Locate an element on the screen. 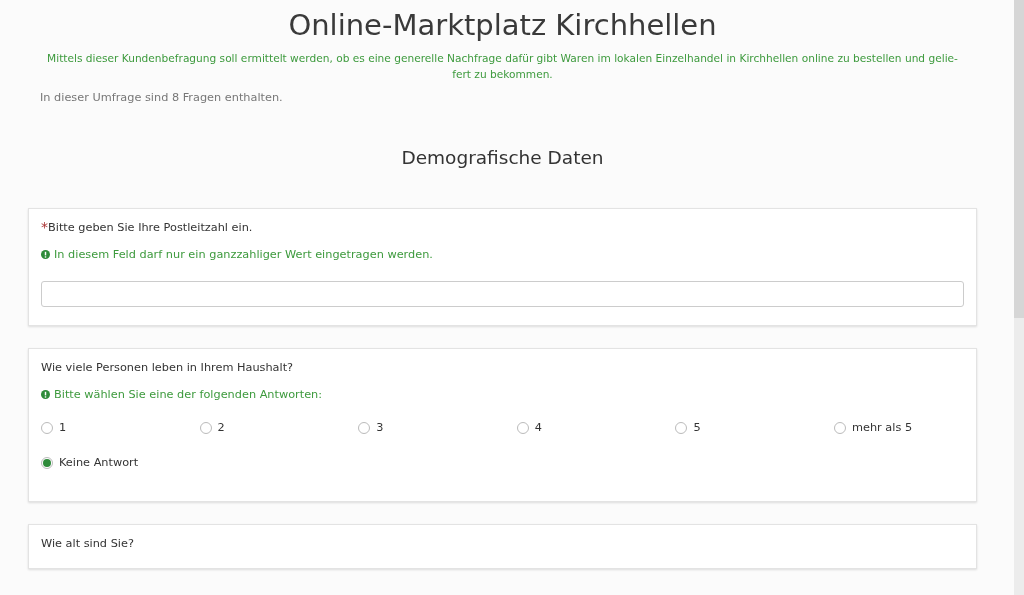 This screenshot has height=595, width=1024. question-count-text: In dieser Umfrage sind 8 Fragen enthalten. is located at coordinates (162, 97).